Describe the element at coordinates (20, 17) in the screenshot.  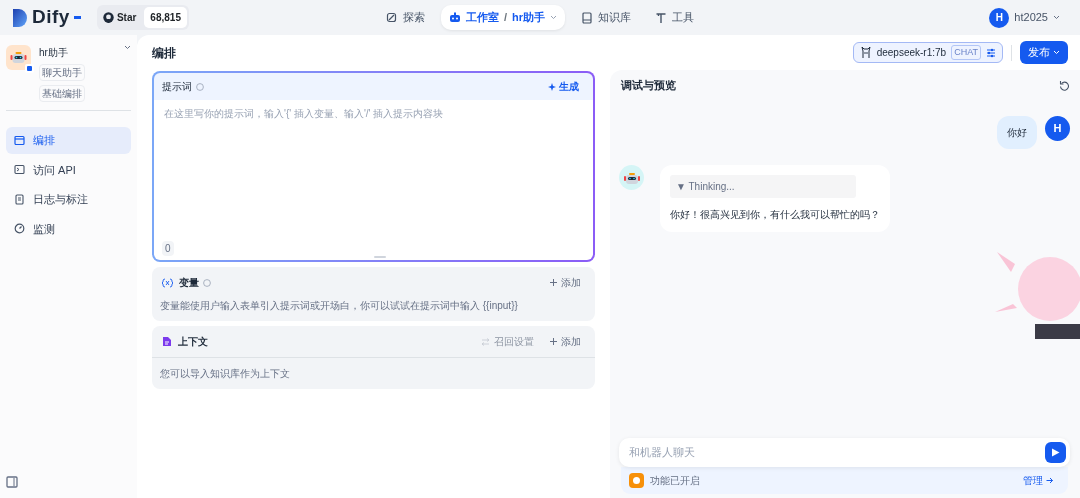
I see `logo-icon` at that location.